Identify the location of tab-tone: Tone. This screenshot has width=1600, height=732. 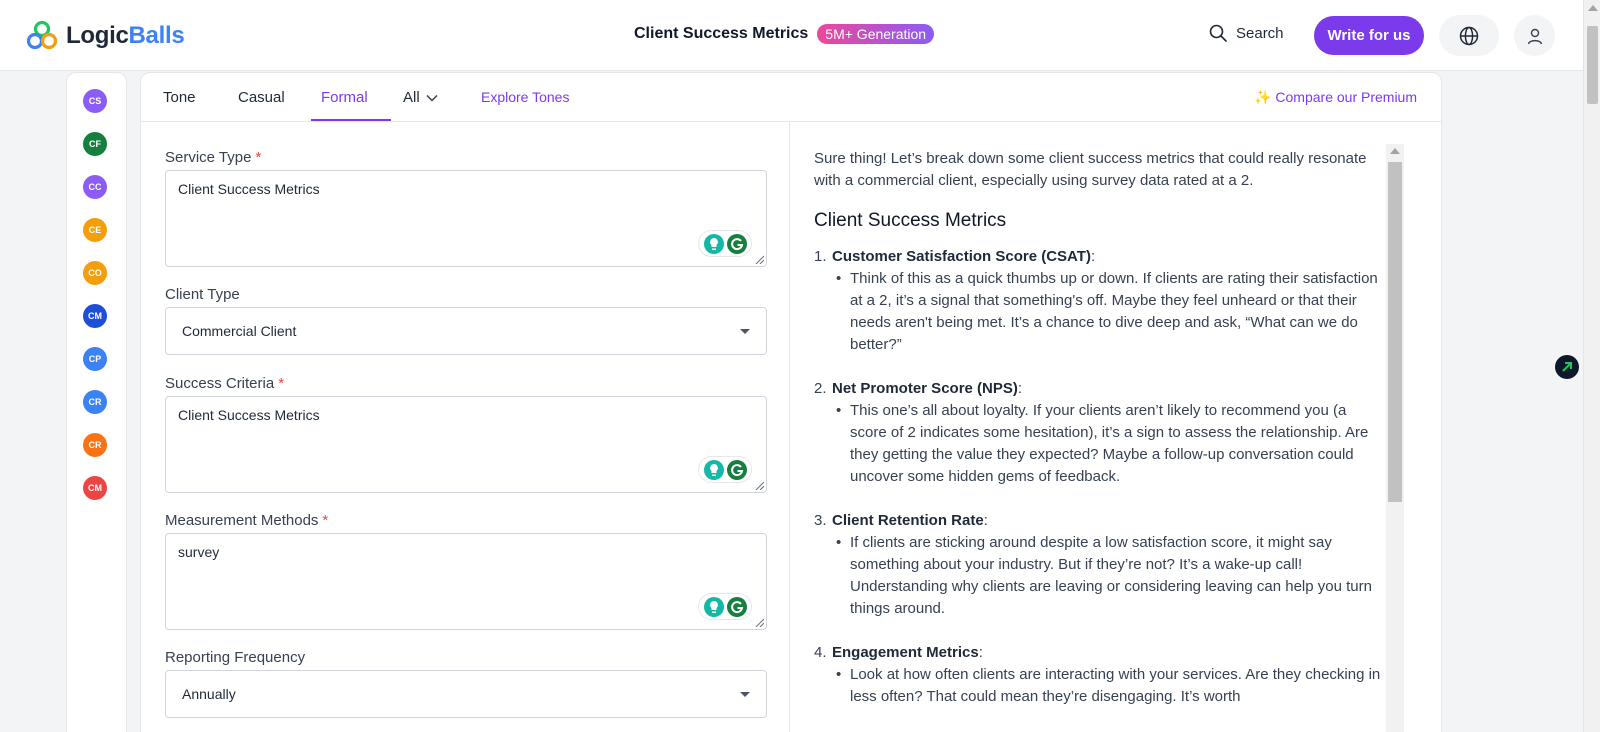
(179, 97).